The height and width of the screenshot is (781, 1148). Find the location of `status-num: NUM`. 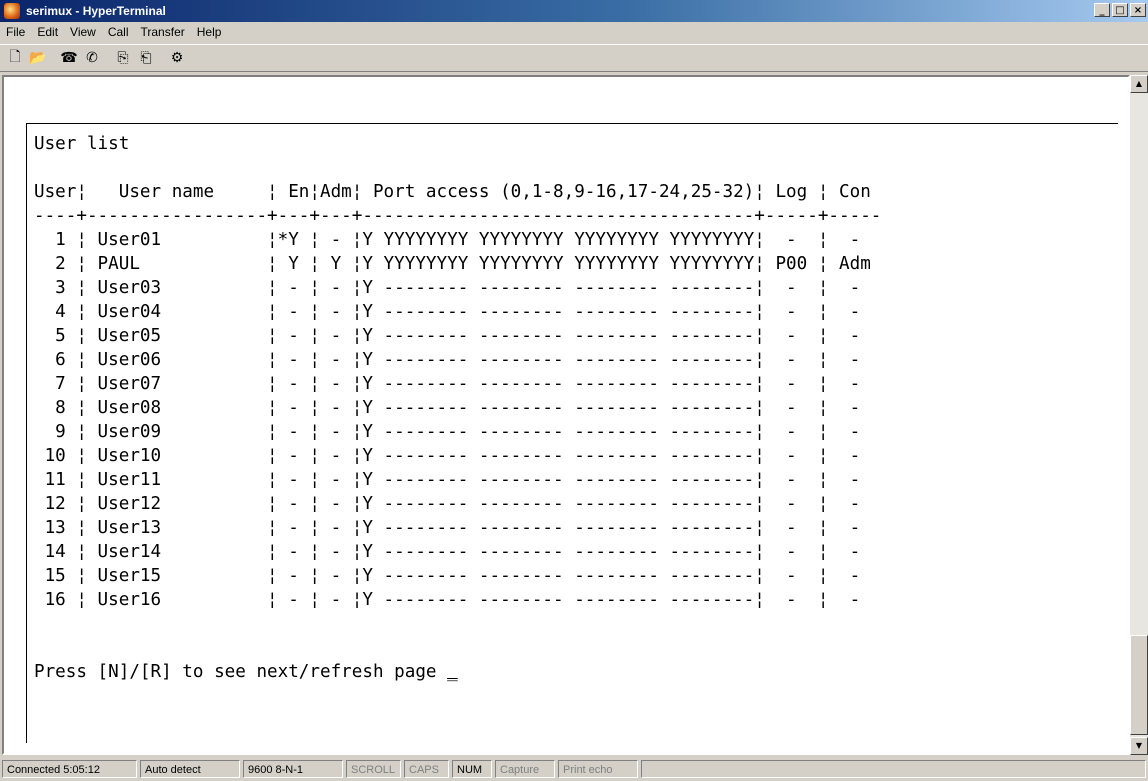

status-num: NUM is located at coordinates (472, 769).